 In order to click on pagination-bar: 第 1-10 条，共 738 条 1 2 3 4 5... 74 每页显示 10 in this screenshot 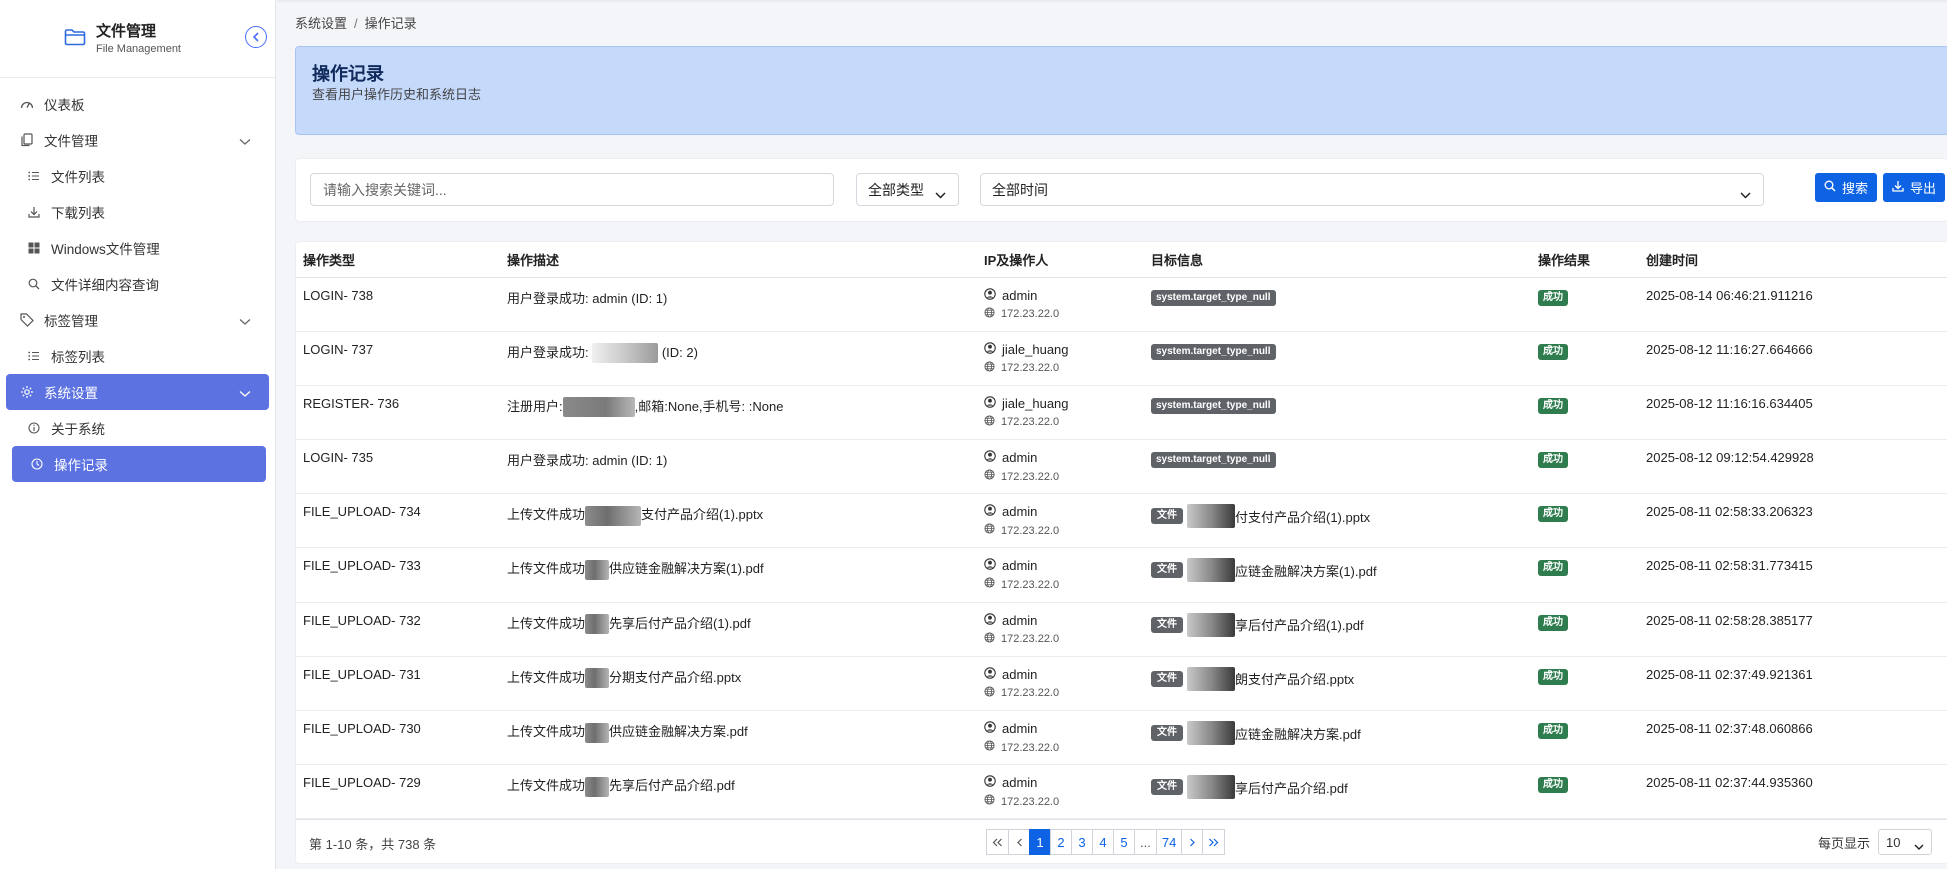, I will do `click(1121, 841)`.